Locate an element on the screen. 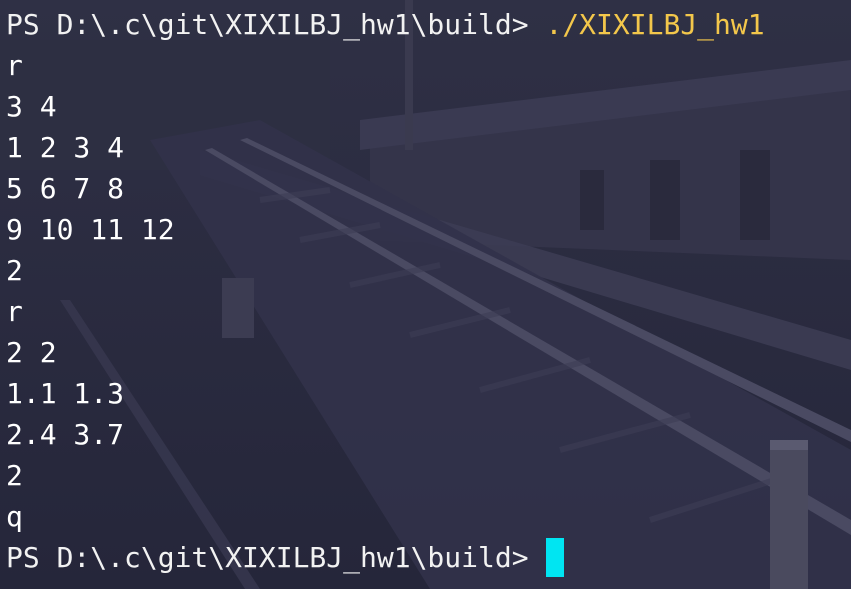 The height and width of the screenshot is (589, 851). output-line: 1 2 3 4 is located at coordinates (65, 147).